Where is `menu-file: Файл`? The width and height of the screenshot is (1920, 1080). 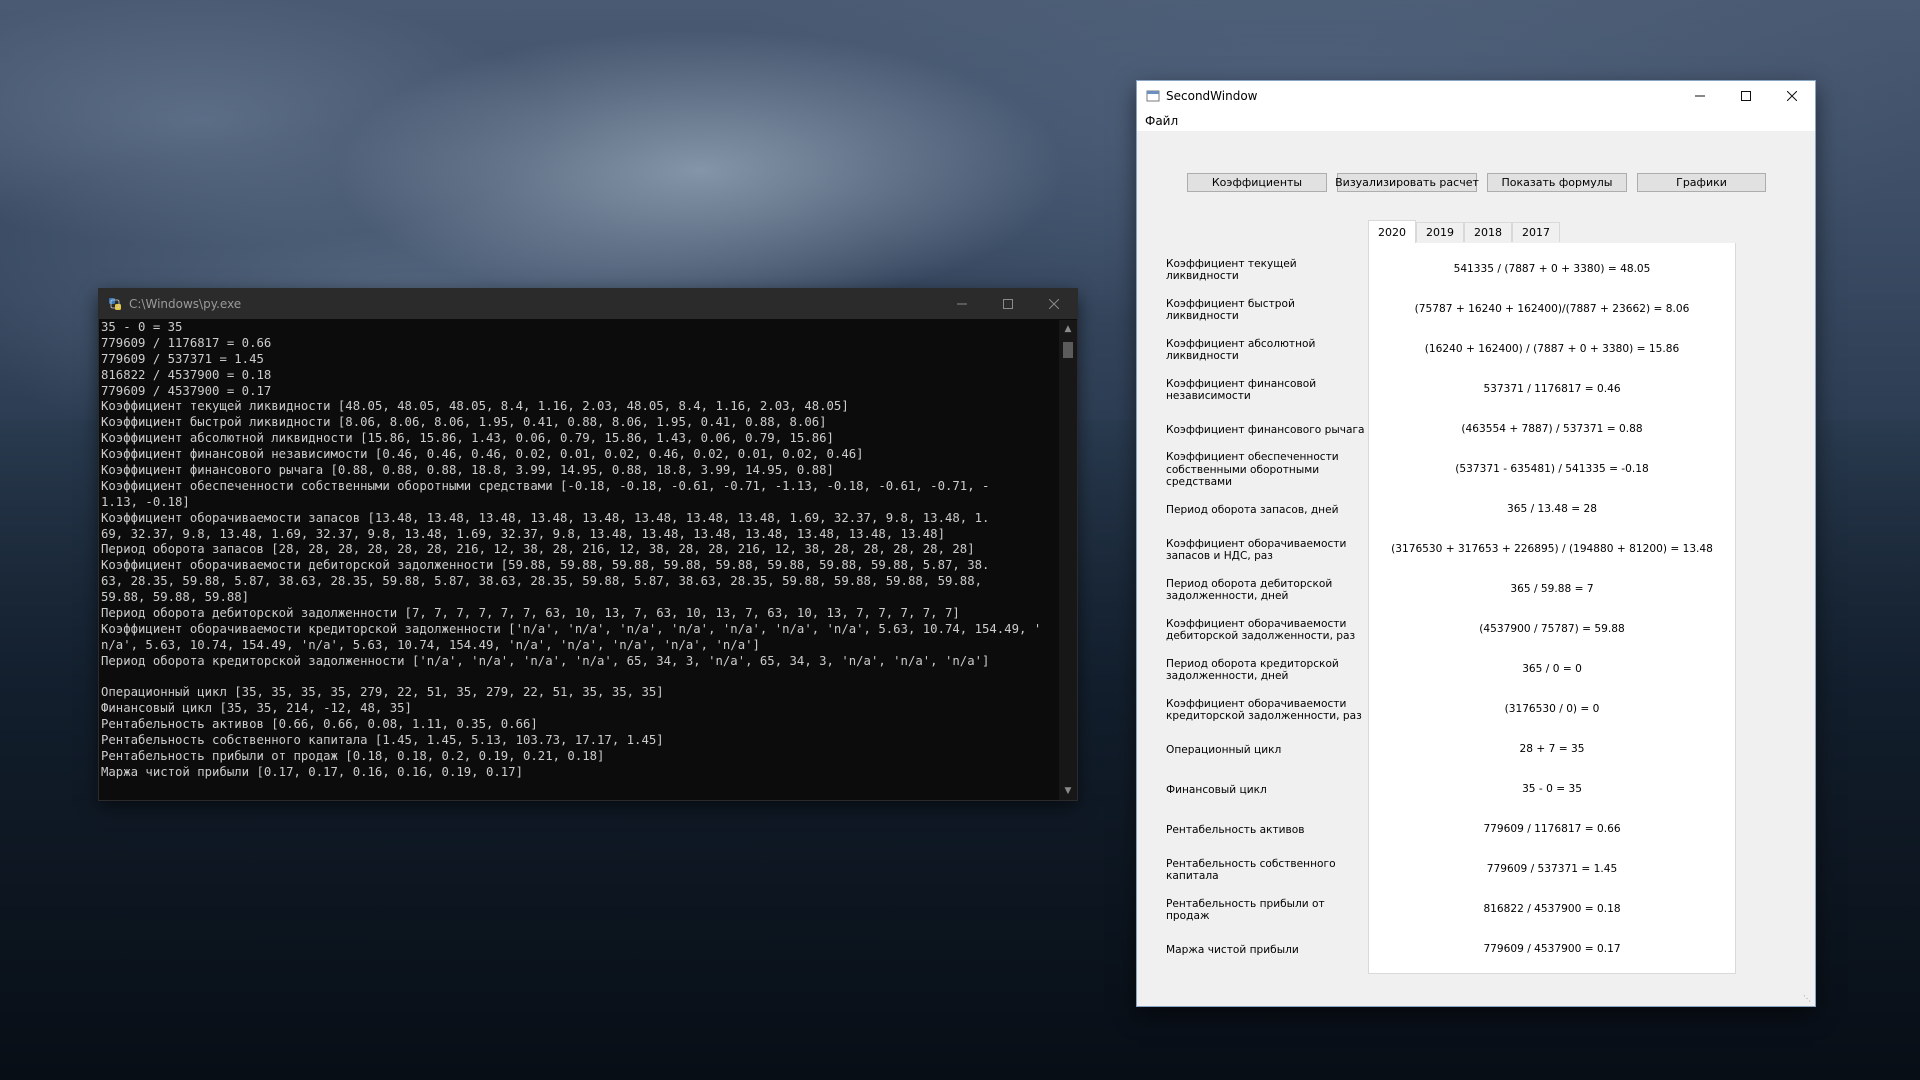
menu-file: Файл is located at coordinates (1161, 121).